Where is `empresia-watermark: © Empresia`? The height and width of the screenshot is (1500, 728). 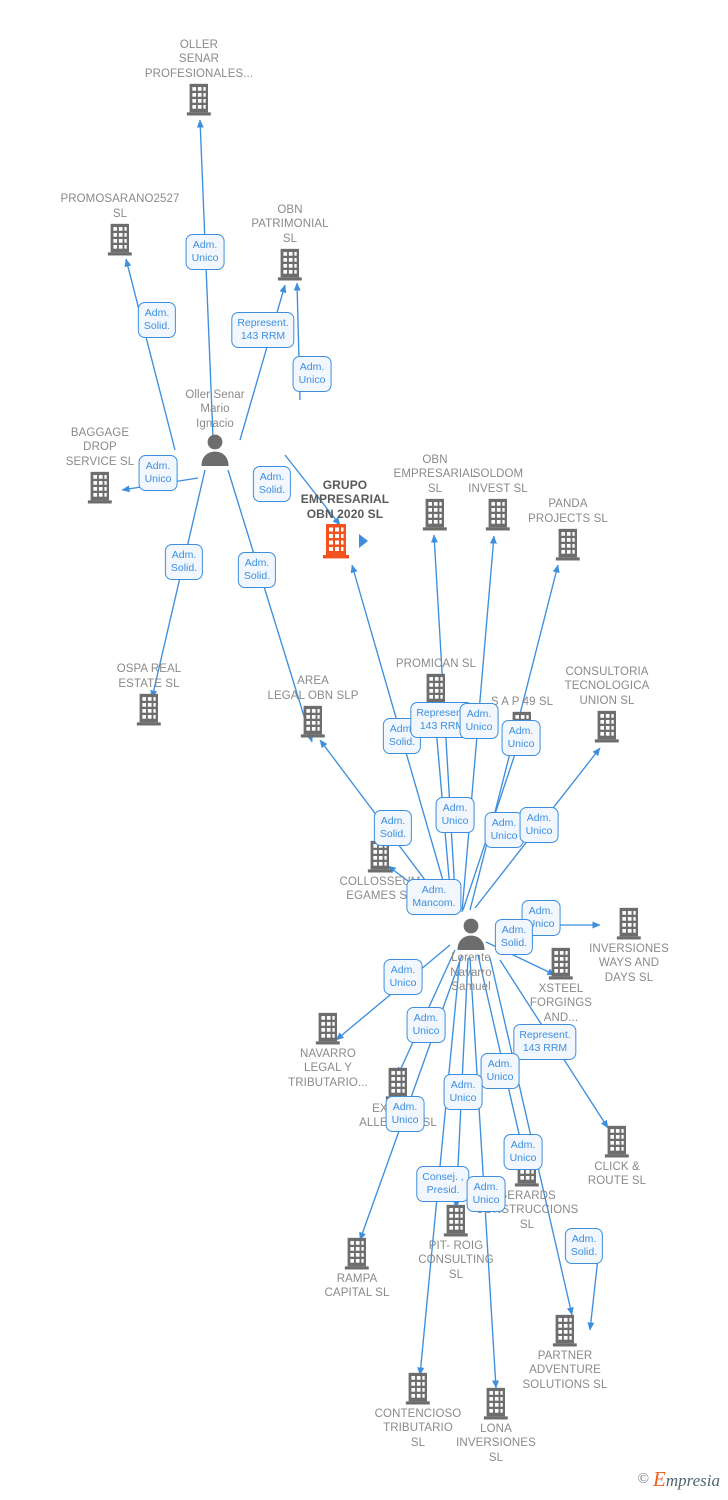 empresia-watermark: © Empresia is located at coordinates (679, 1479).